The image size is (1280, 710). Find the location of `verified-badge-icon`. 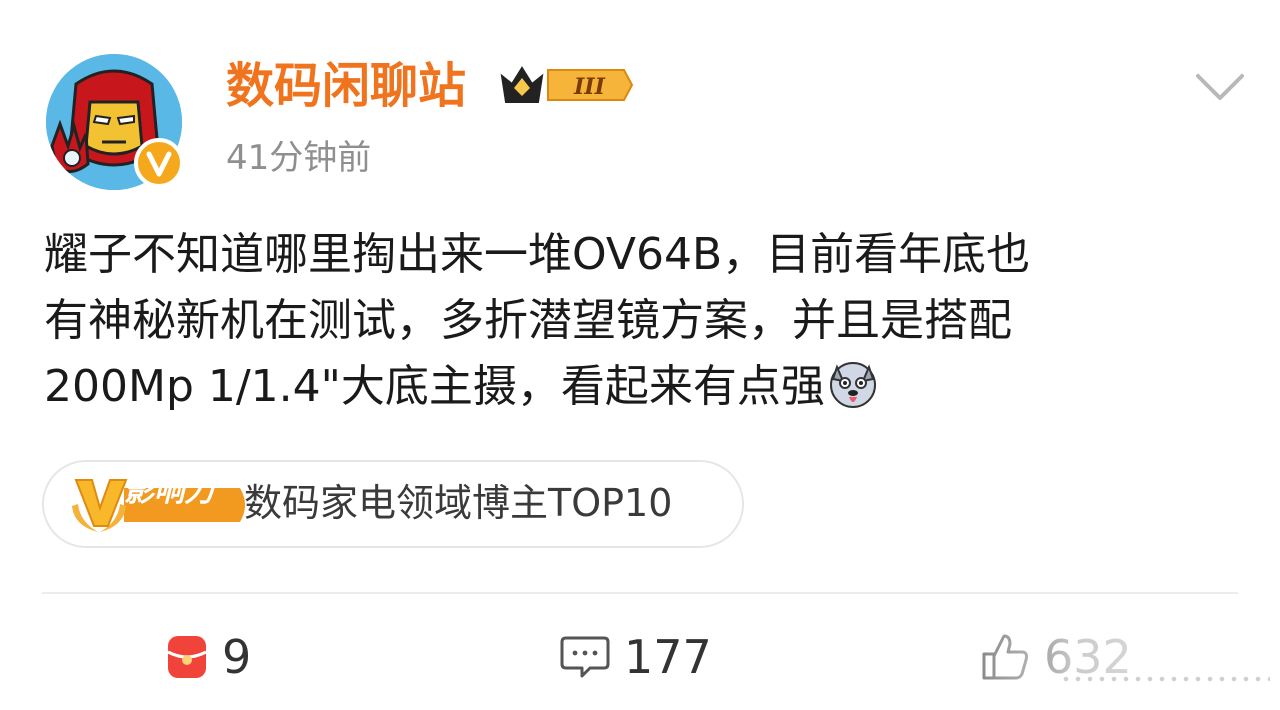

verified-badge-icon is located at coordinates (159, 163).